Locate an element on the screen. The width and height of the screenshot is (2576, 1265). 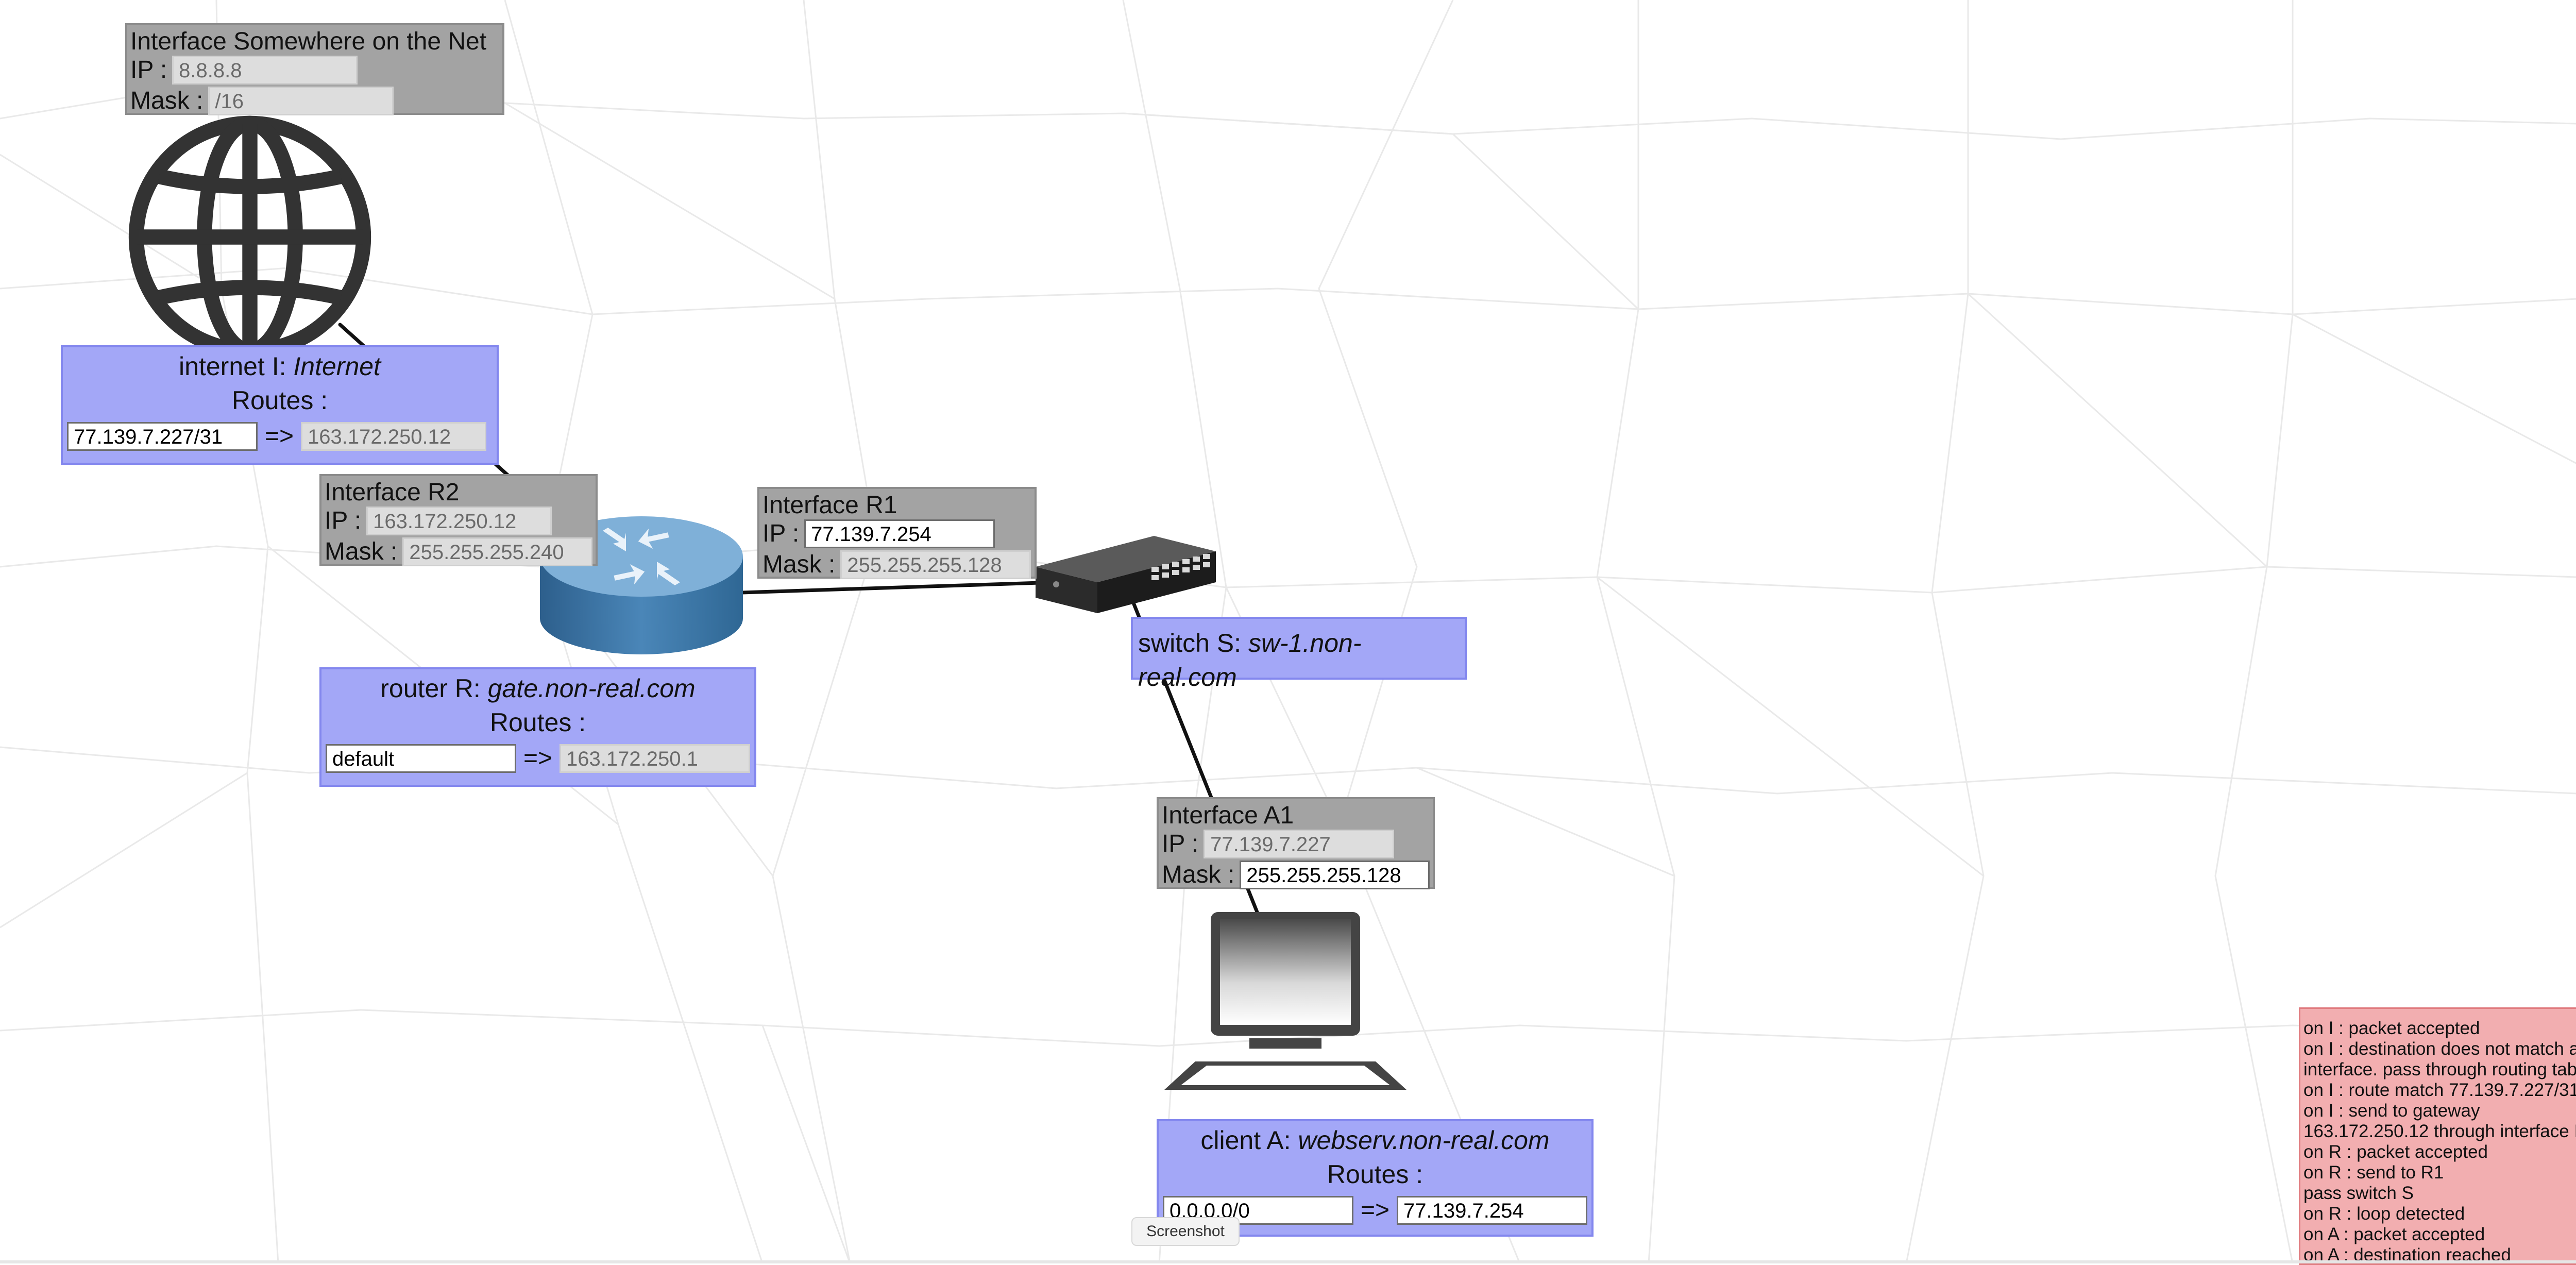
interface-a1-mask-field: 255.255.255.128 is located at coordinates (1335, 875).